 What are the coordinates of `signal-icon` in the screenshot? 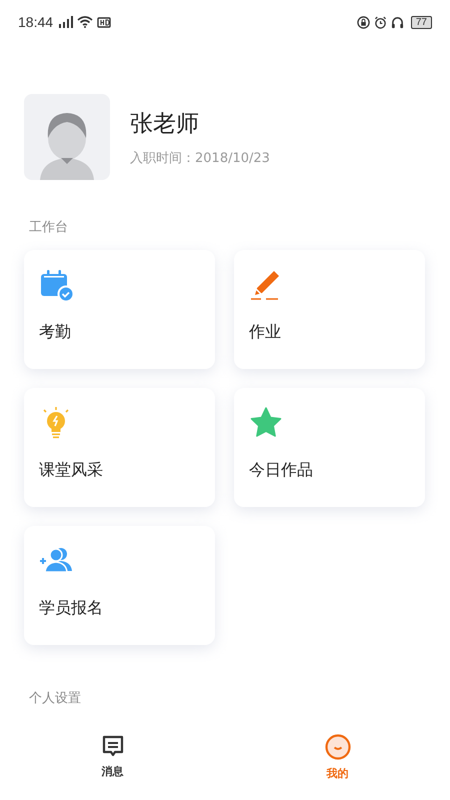 It's located at (66, 22).